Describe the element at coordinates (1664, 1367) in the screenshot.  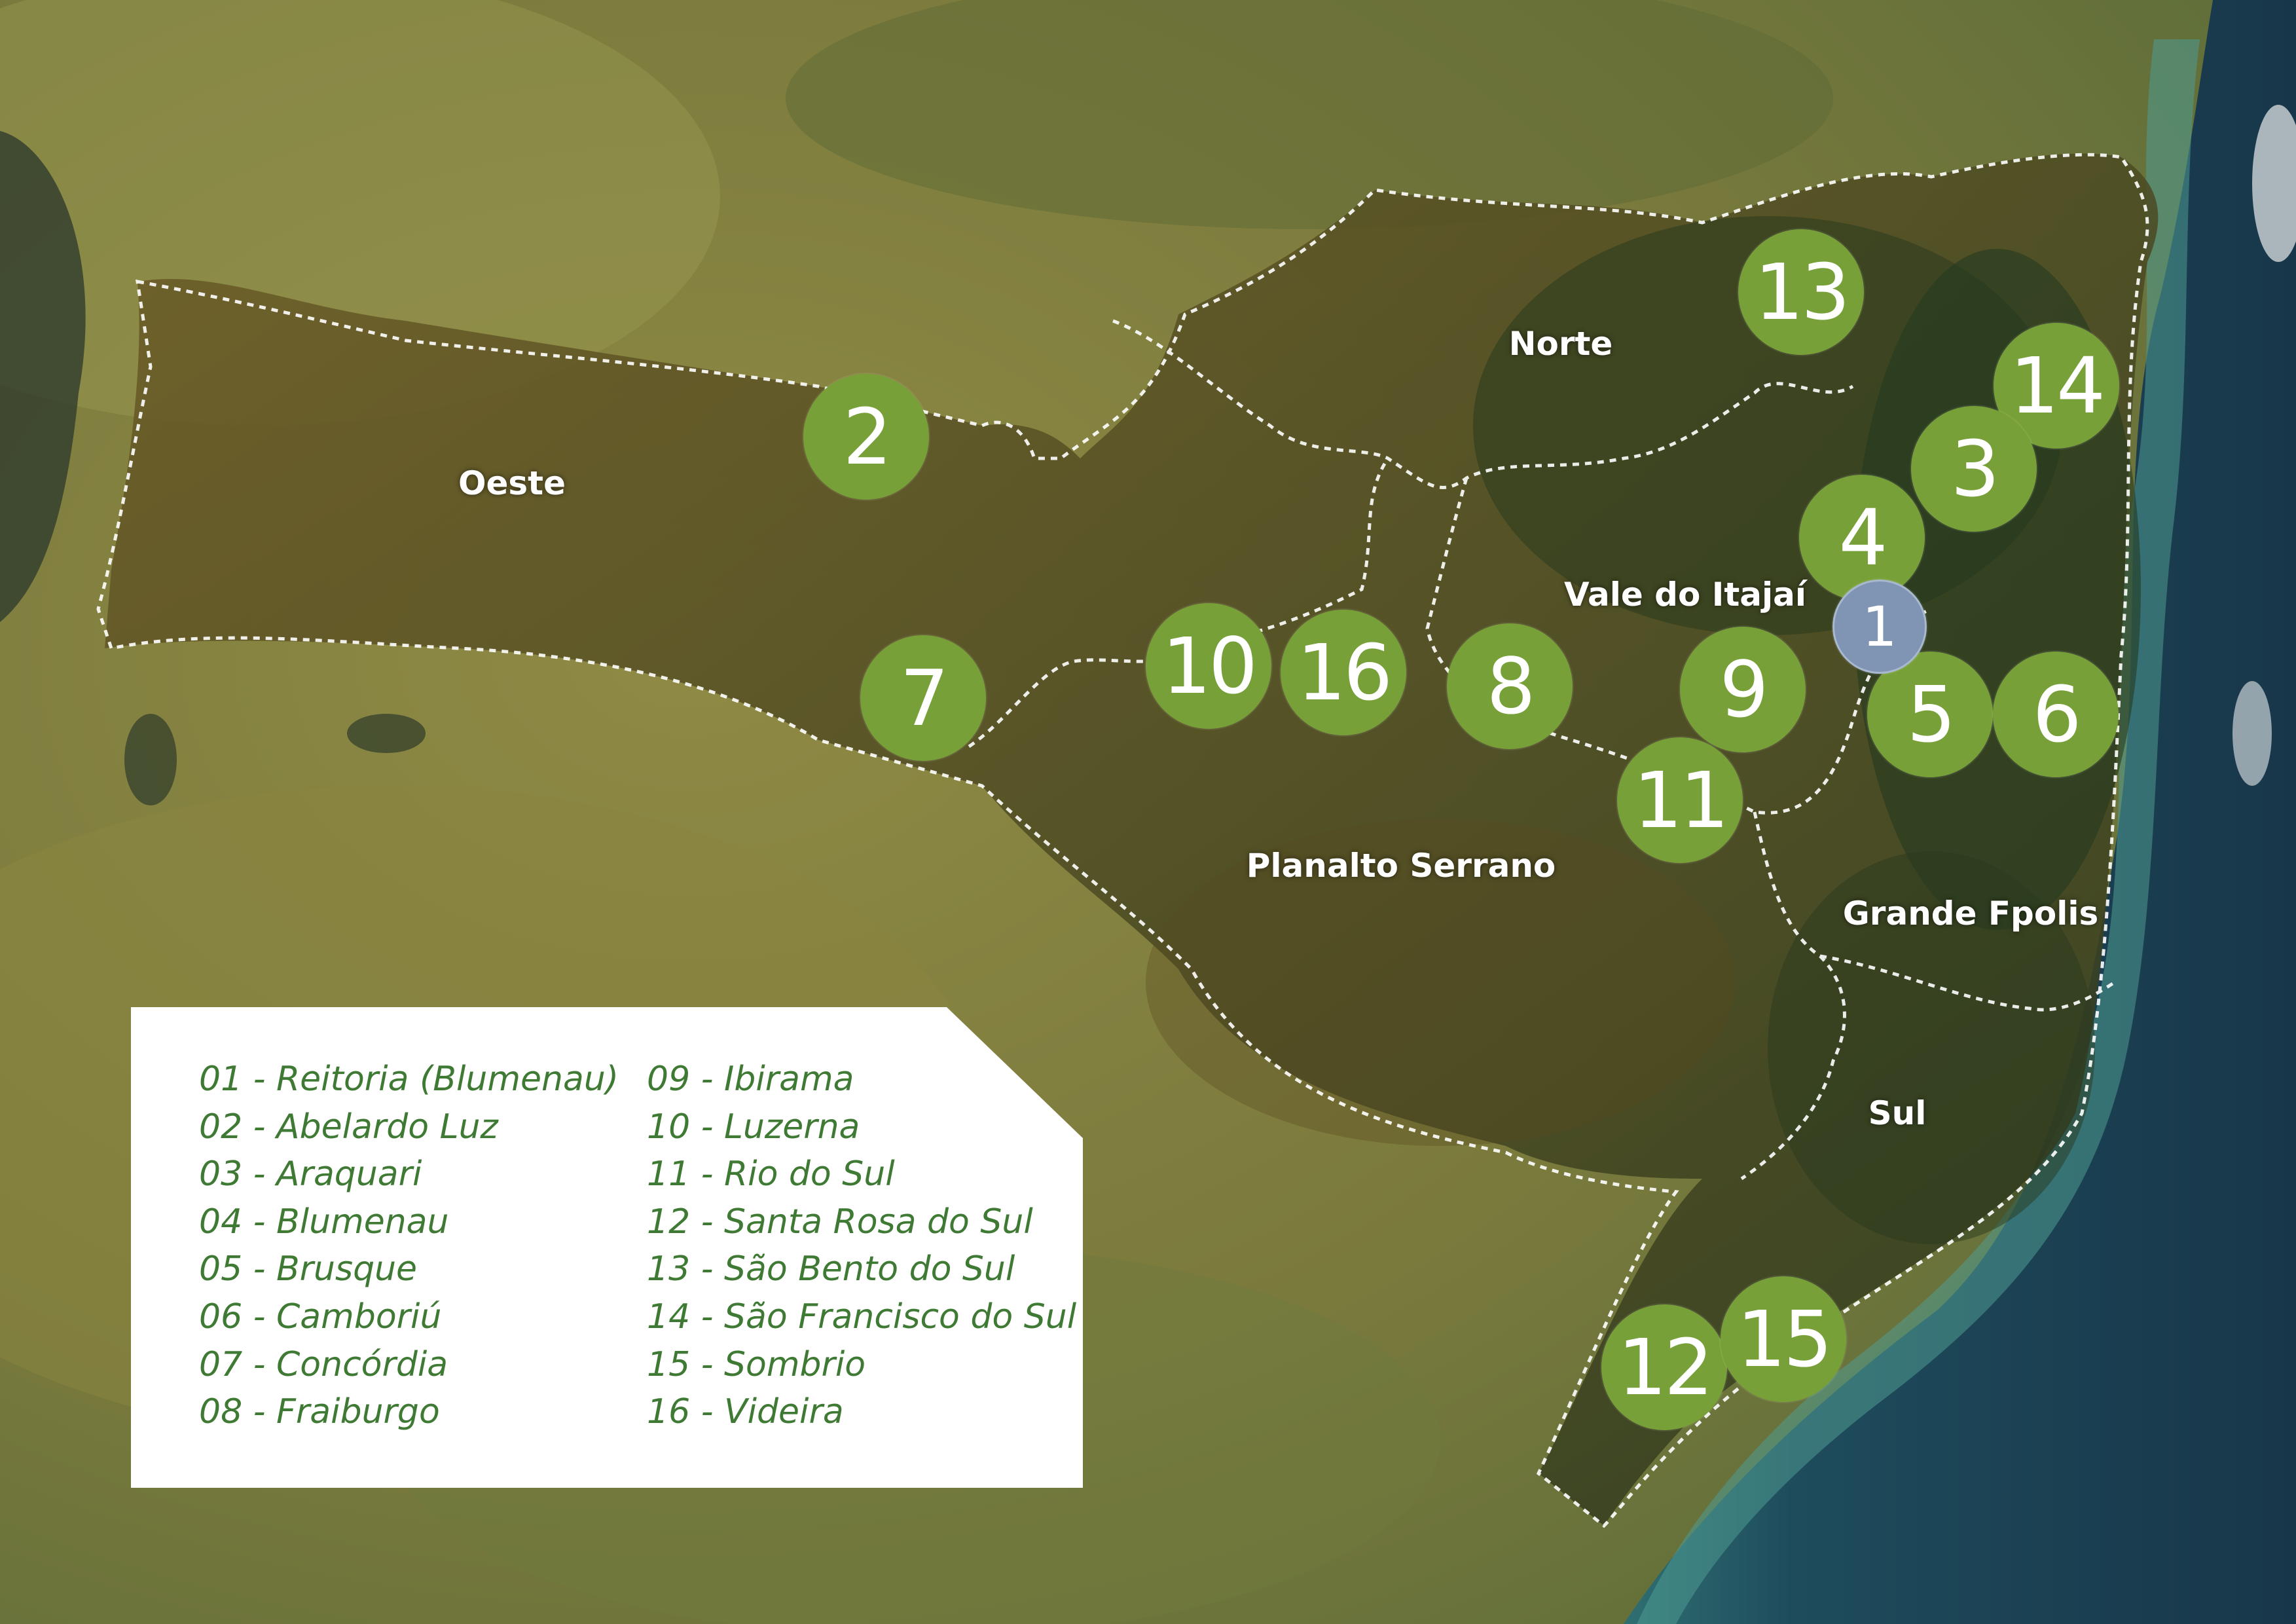
I see `campus-marker-12: 12` at that location.